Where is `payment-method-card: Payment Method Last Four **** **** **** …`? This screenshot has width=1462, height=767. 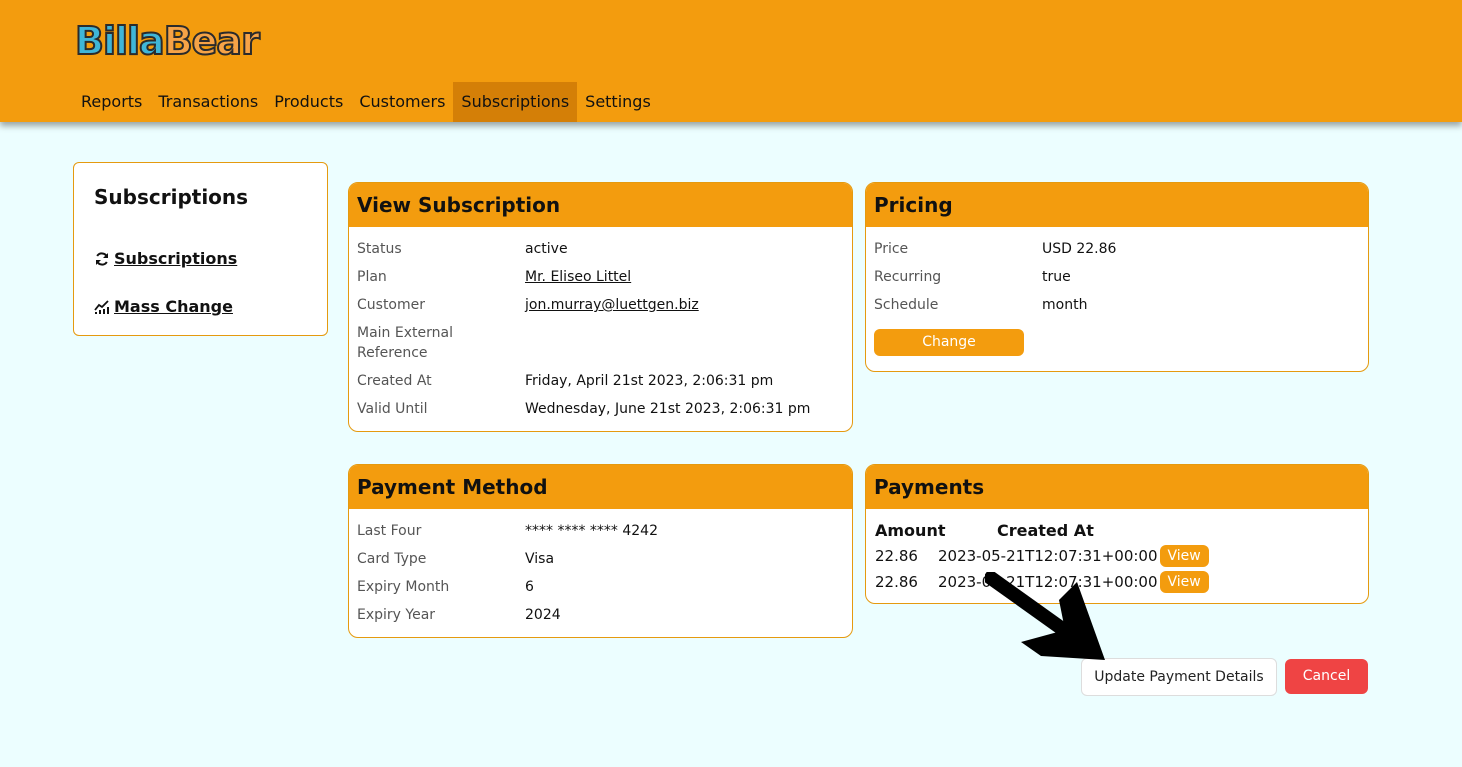 payment-method-card: Payment Method Last Four **** **** **** … is located at coordinates (600, 551).